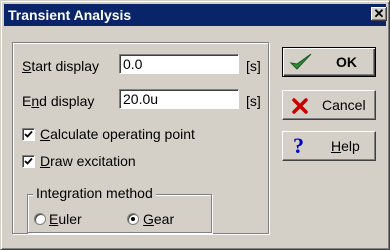  What do you see at coordinates (253, 66) in the screenshot?
I see `start-display-unit: [s]` at bounding box center [253, 66].